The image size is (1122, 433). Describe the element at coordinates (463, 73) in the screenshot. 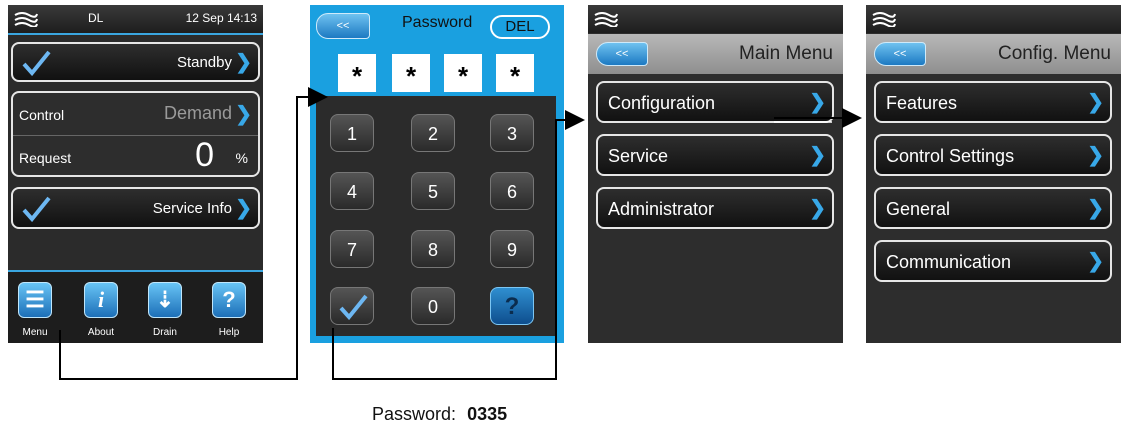

I see `password-digit-3: *` at that location.